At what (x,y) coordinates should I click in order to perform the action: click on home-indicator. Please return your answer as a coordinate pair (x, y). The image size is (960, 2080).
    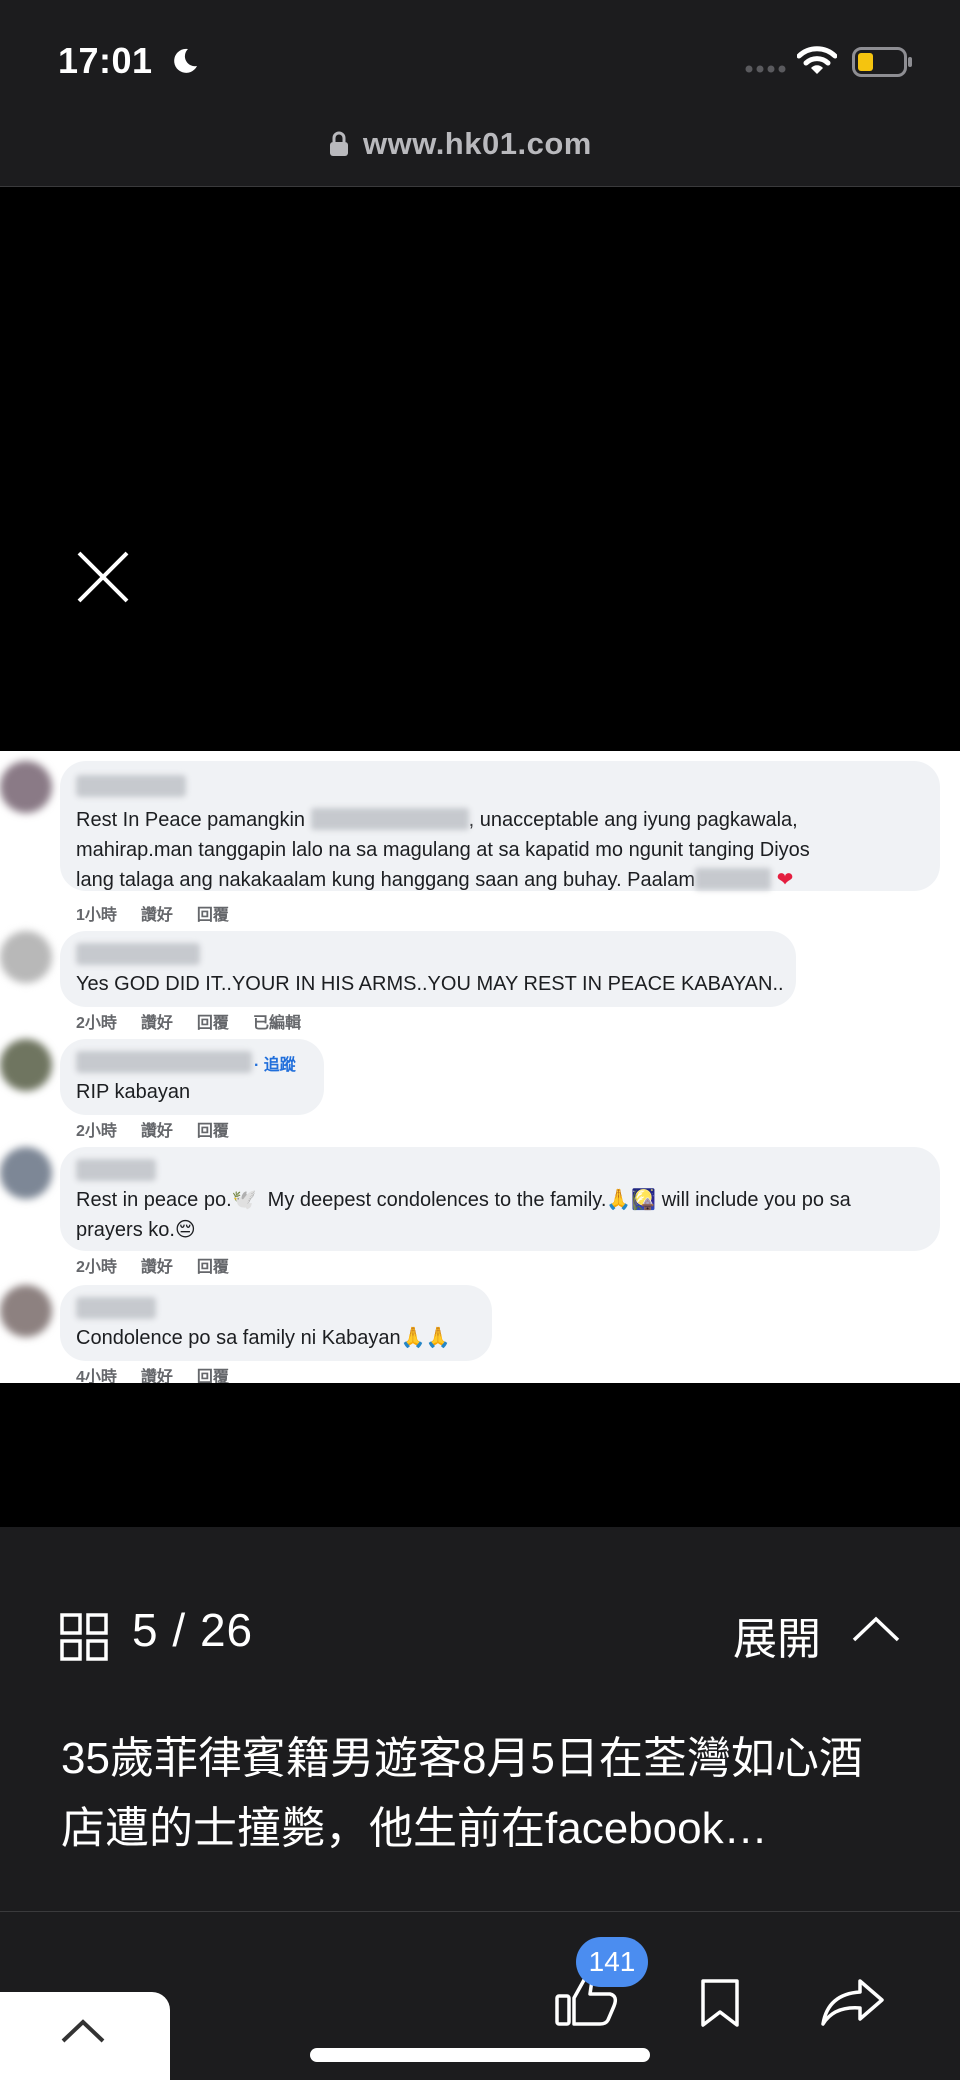
    Looking at the image, I should click on (480, 2055).